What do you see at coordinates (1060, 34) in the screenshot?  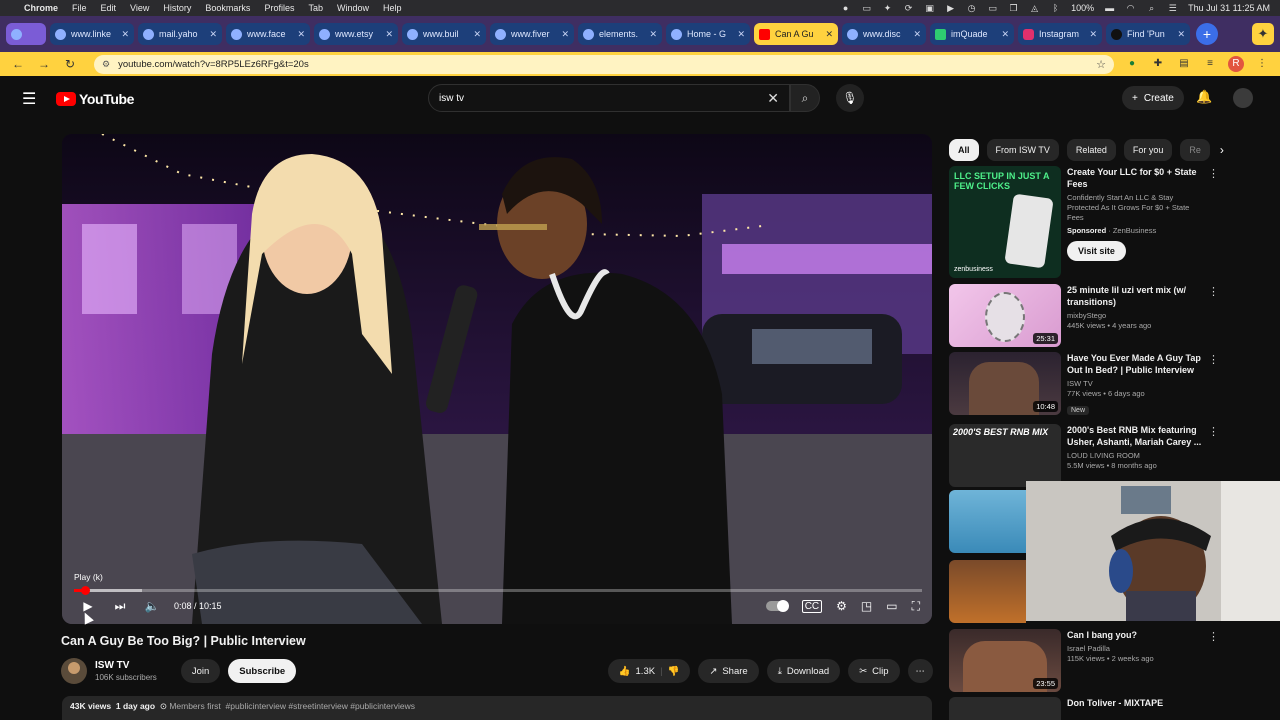 I see `tab-instagram: Instagram ✕` at bounding box center [1060, 34].